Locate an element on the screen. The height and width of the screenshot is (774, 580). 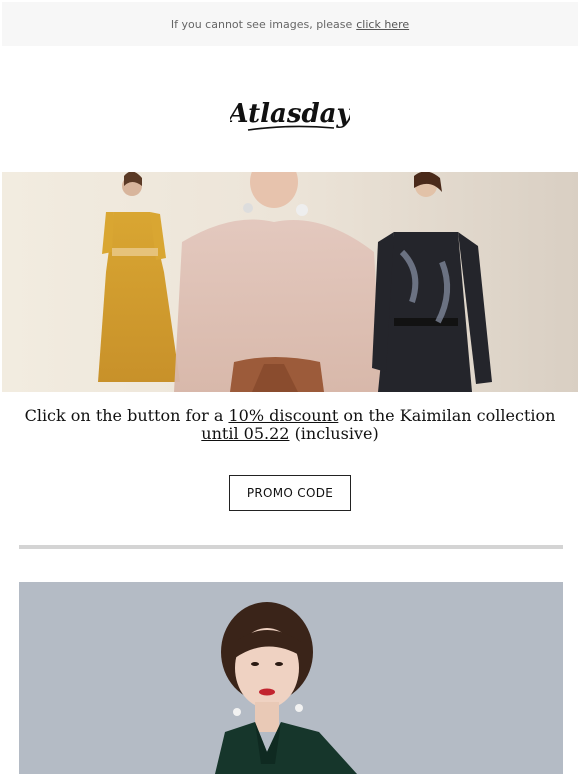
brand-logo: Atlasday is located at coordinates (290, 116).